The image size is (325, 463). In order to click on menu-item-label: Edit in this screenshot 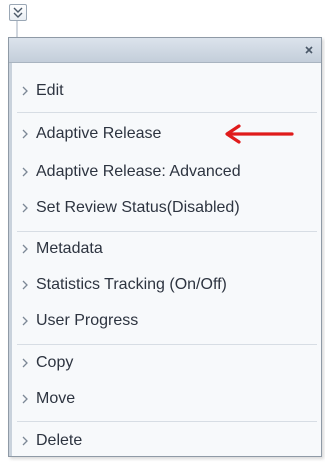, I will do `click(50, 90)`.